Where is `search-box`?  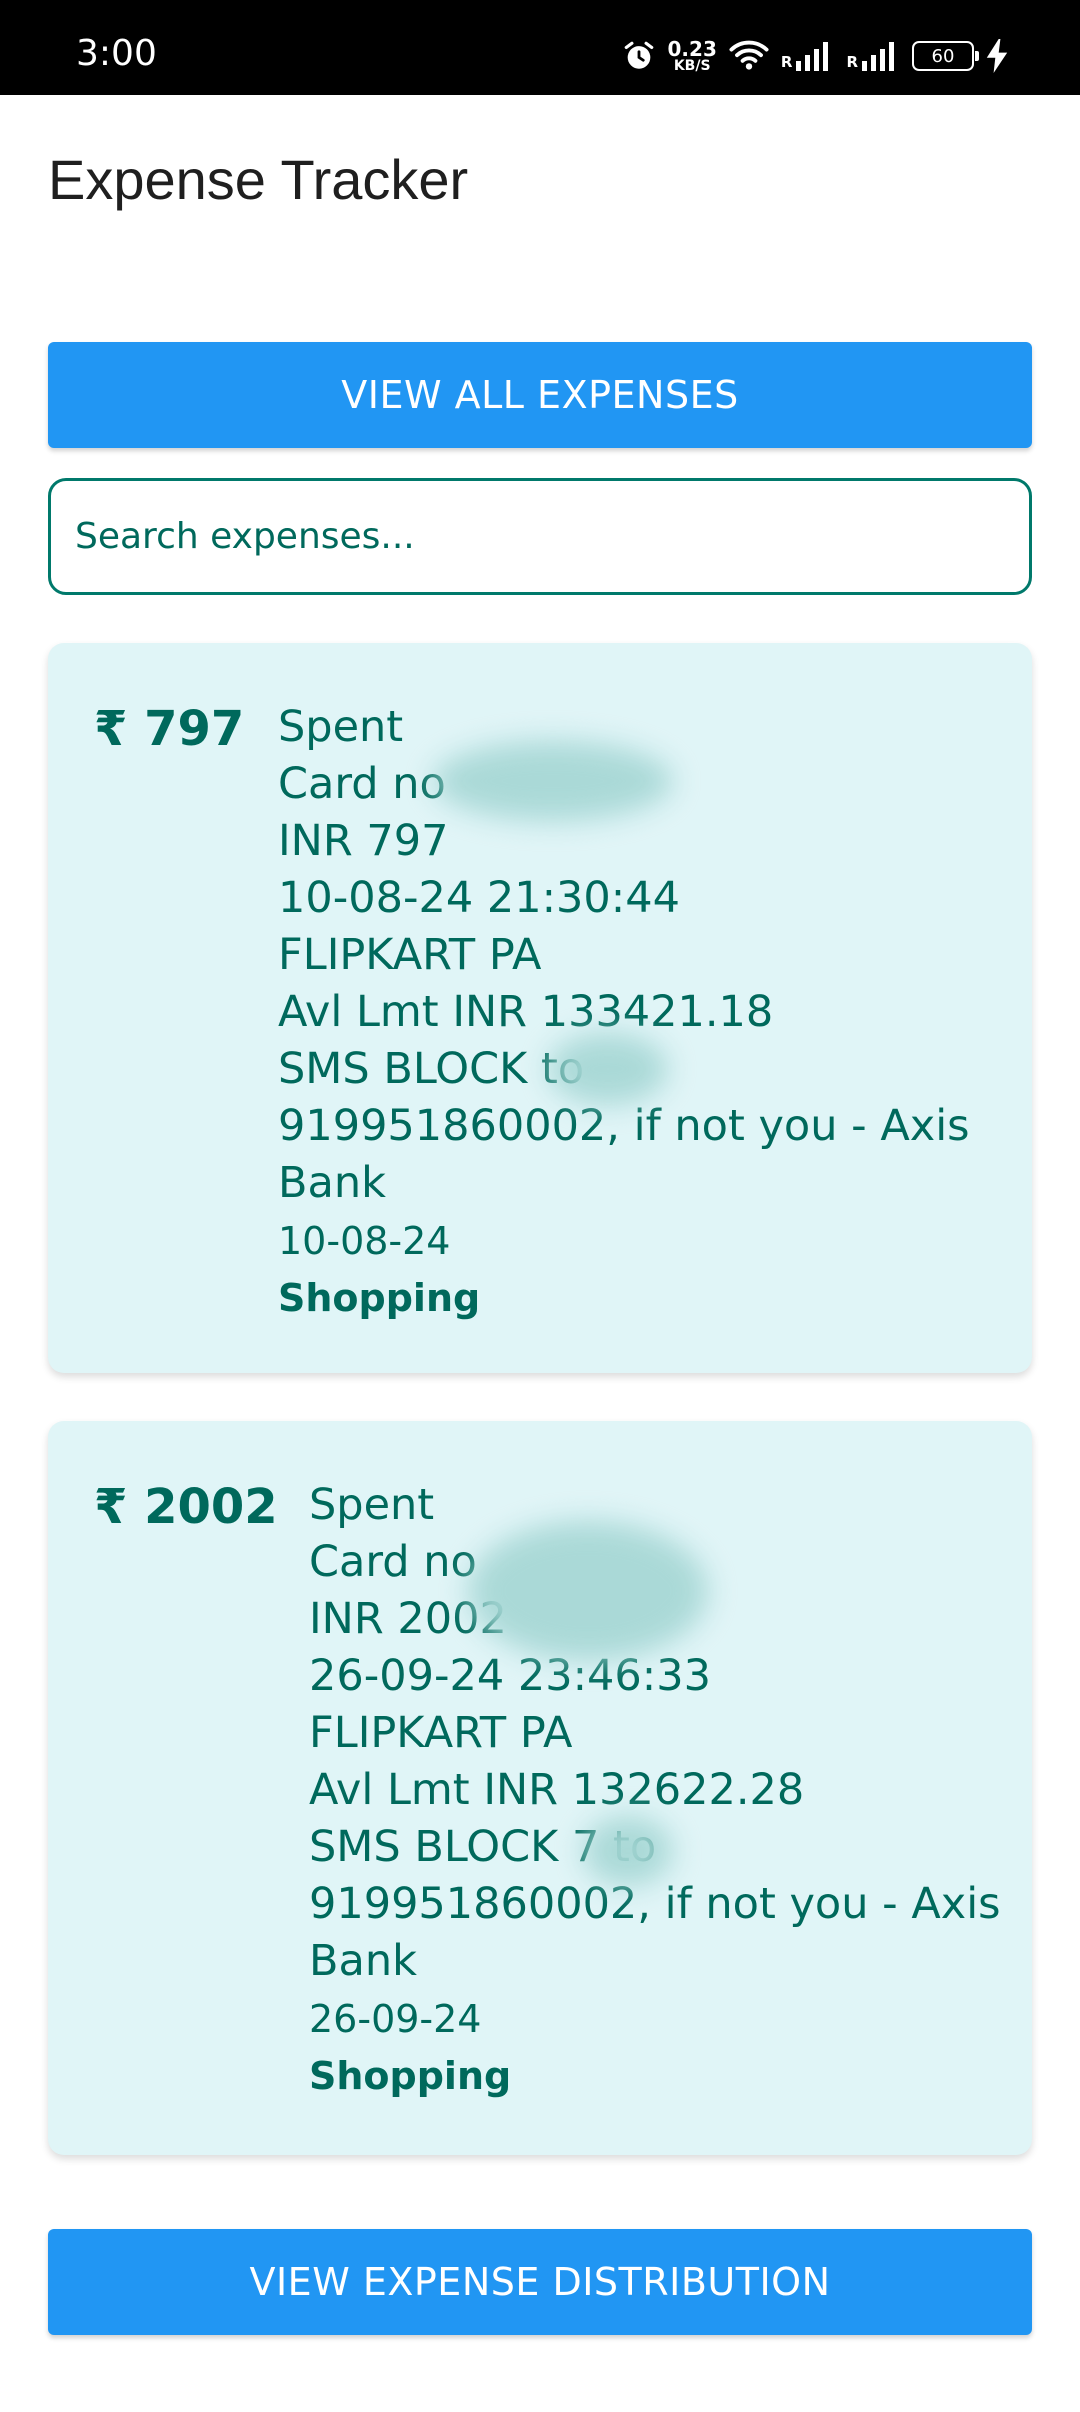 search-box is located at coordinates (540, 536).